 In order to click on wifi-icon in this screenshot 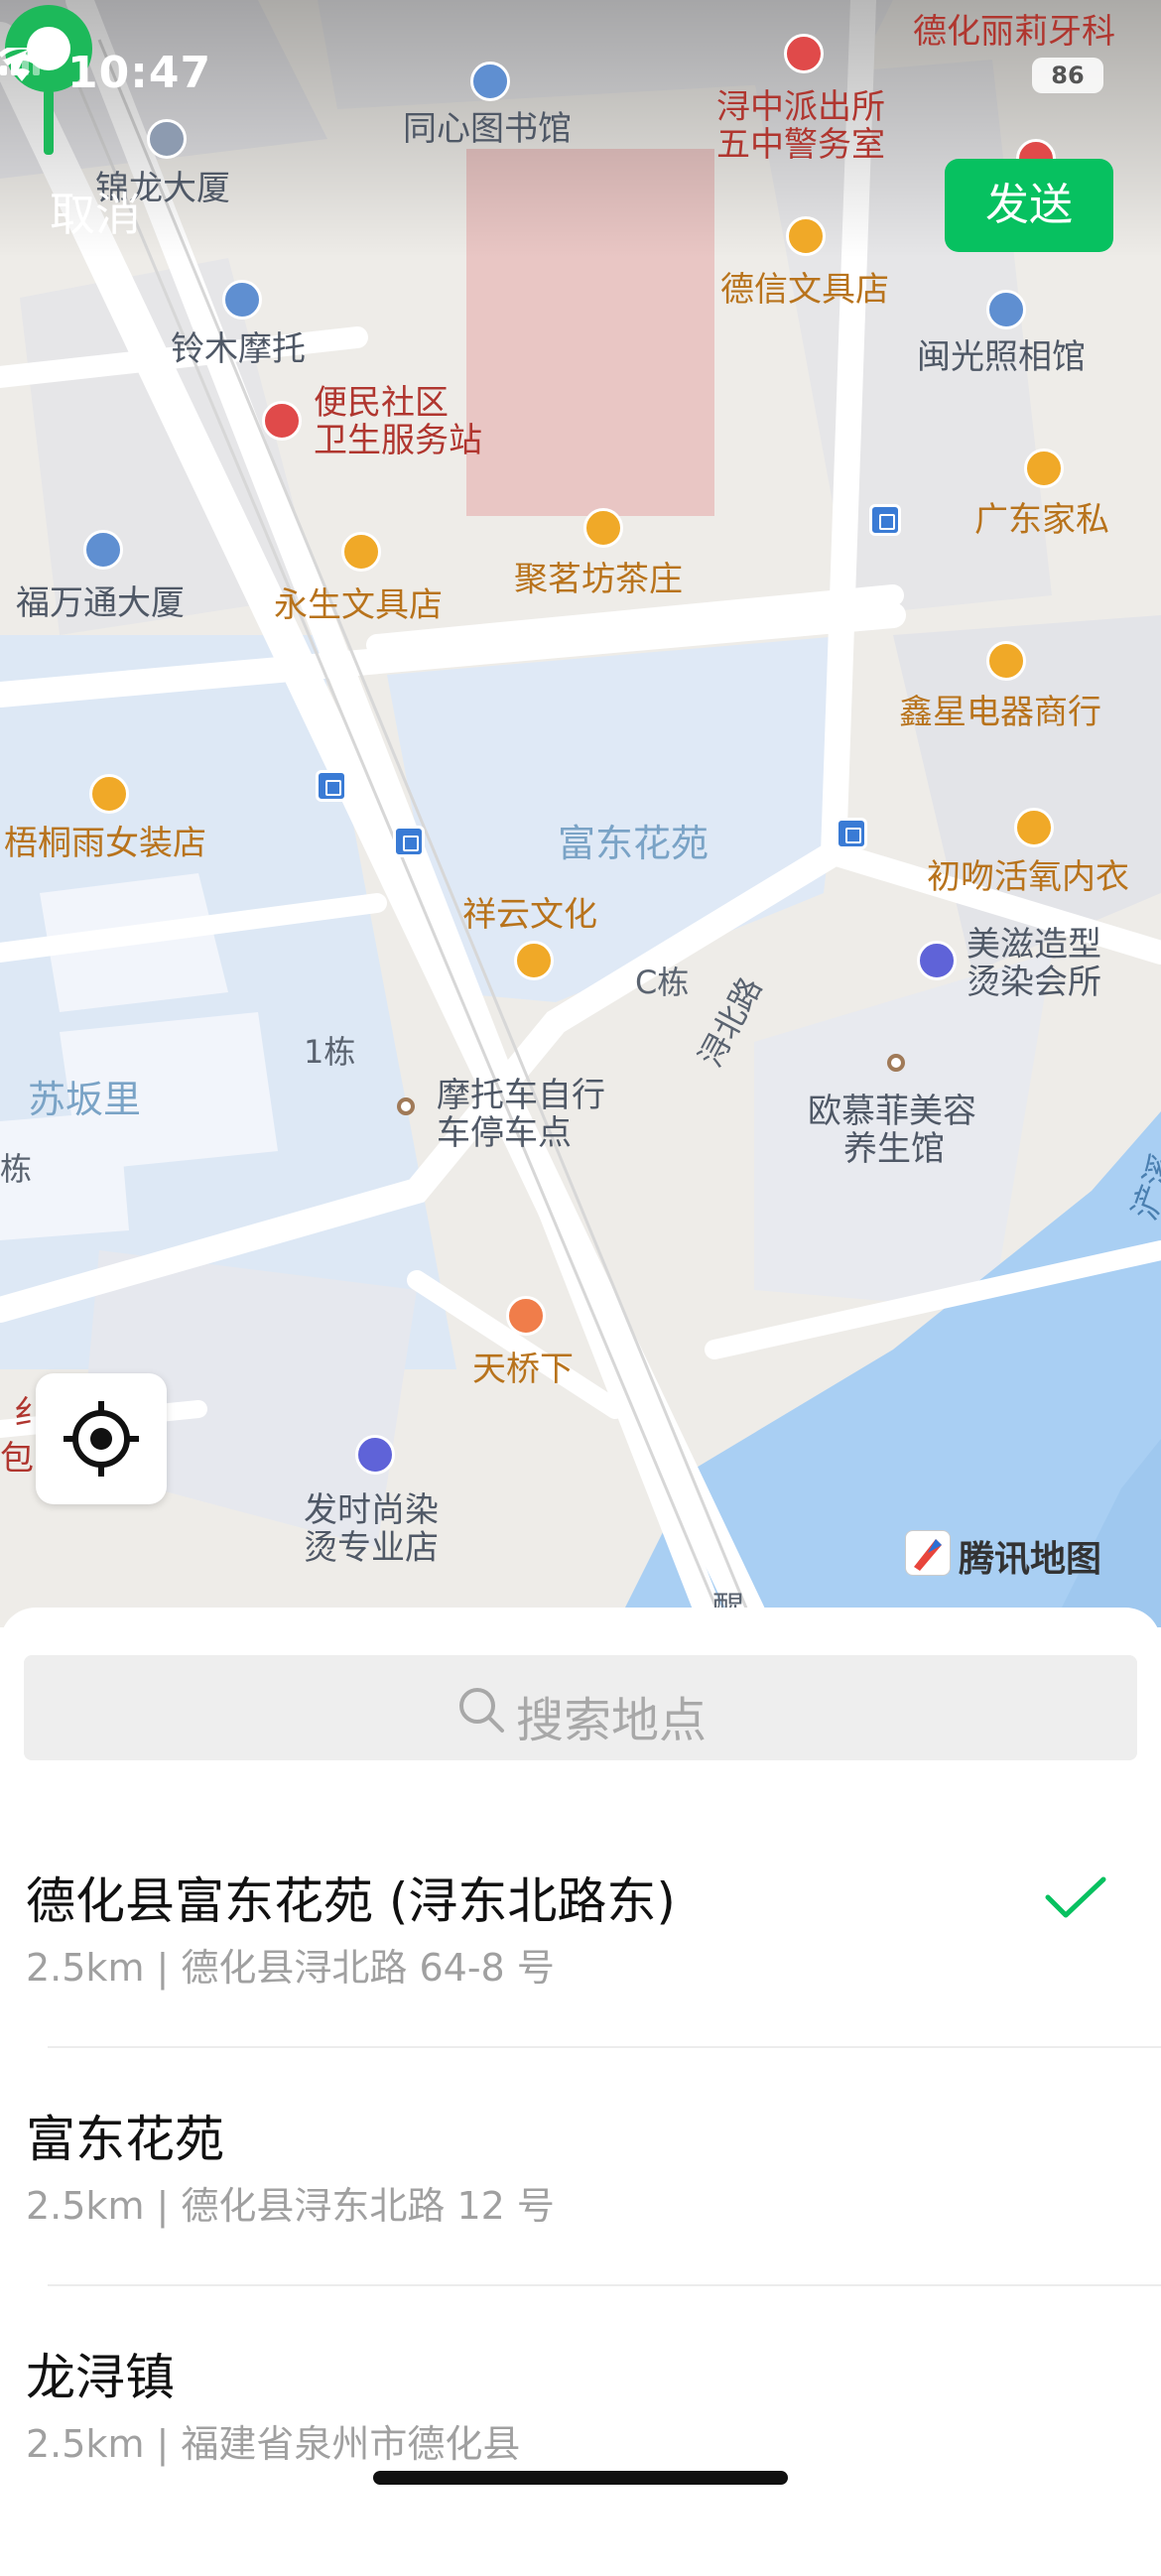, I will do `click(22, 65)`.